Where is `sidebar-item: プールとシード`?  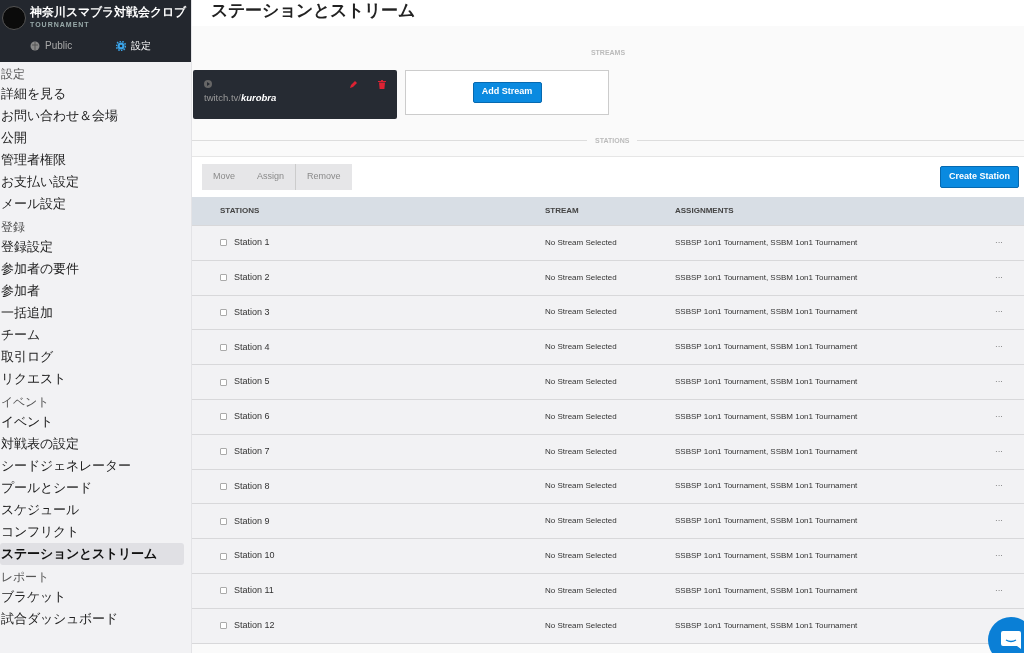 sidebar-item: プールとシード is located at coordinates (92, 488).